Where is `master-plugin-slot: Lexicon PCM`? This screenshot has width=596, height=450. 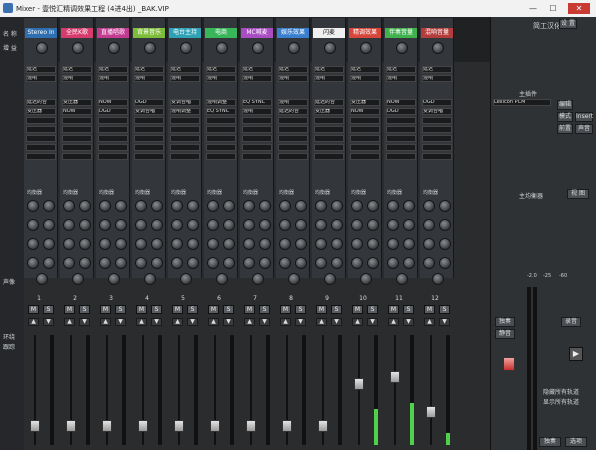
master-plugin-slot: Lexicon PCM is located at coordinates (522, 102).